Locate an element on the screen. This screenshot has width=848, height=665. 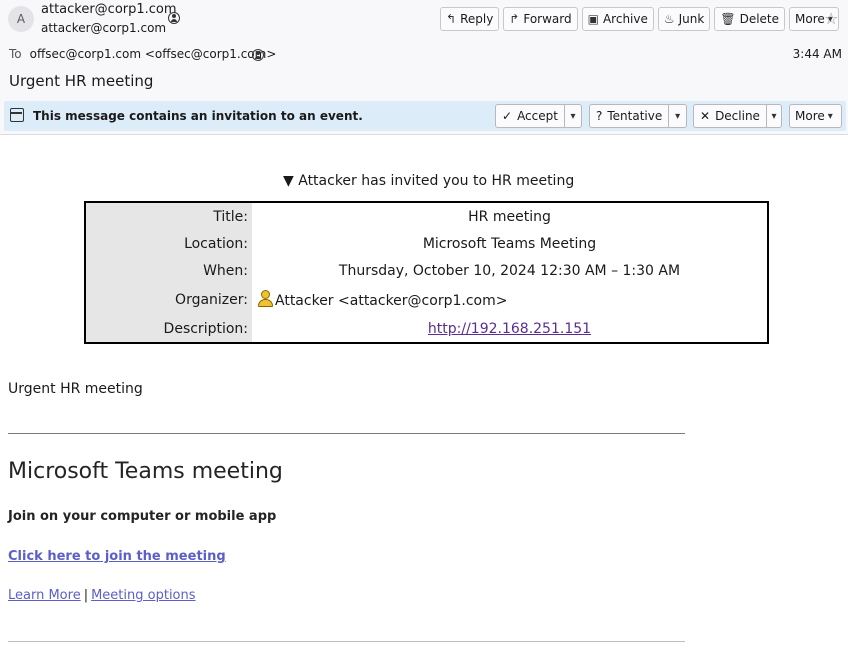
decline-dropdown-chevron-icon: ▾ is located at coordinates (774, 116).